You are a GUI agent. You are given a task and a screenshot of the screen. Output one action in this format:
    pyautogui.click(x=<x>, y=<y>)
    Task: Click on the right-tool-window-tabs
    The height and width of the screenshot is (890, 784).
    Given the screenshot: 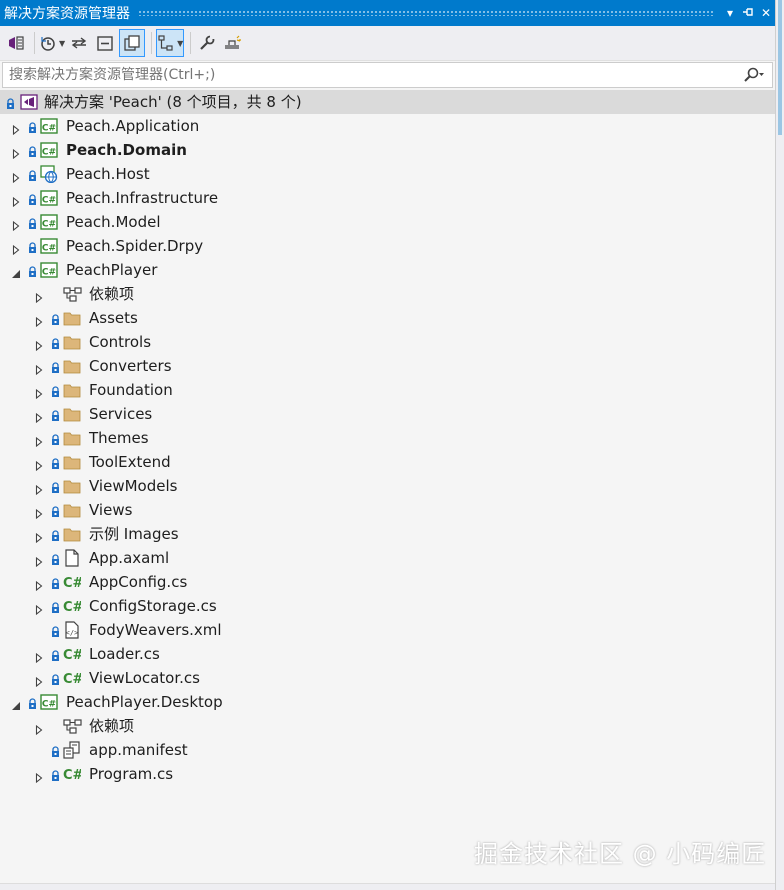 What is the action you would take?
    pyautogui.click(x=779, y=445)
    